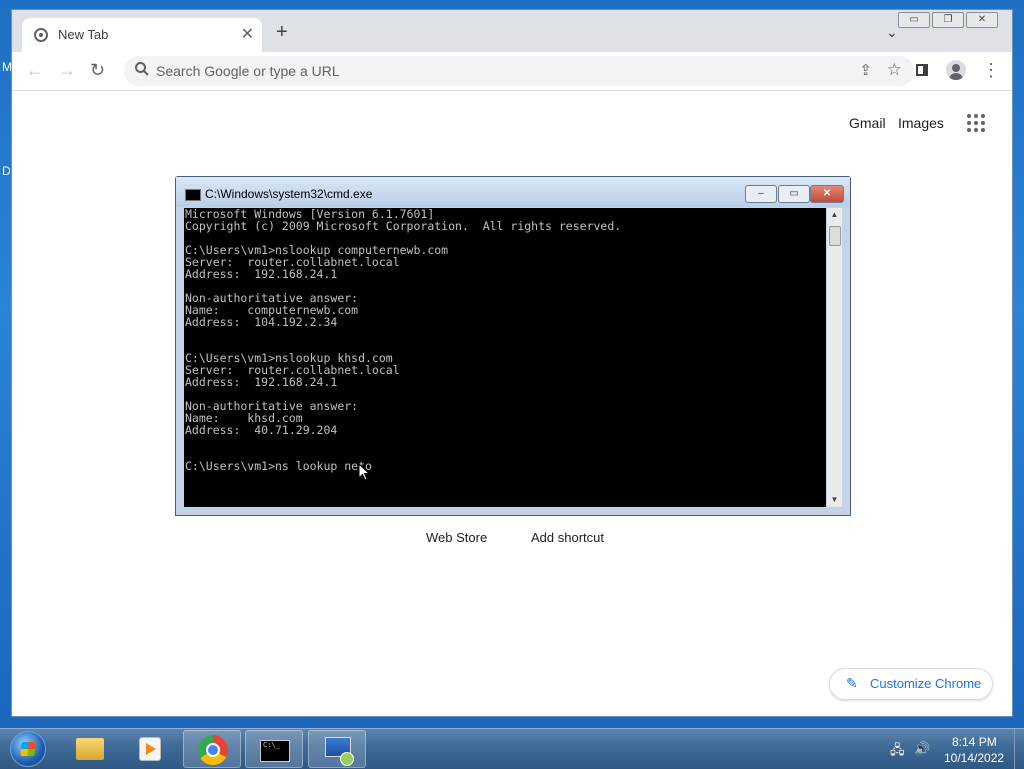 Image resolution: width=1024 pixels, height=769 pixels. Describe the element at coordinates (97, 70) in the screenshot. I see `reload-icon: ↻` at that location.